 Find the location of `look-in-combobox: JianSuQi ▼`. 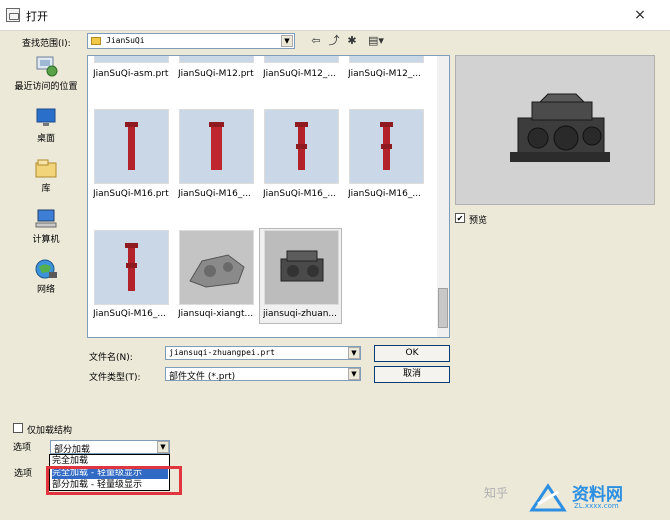

look-in-combobox: JianSuQi ▼ is located at coordinates (191, 41).